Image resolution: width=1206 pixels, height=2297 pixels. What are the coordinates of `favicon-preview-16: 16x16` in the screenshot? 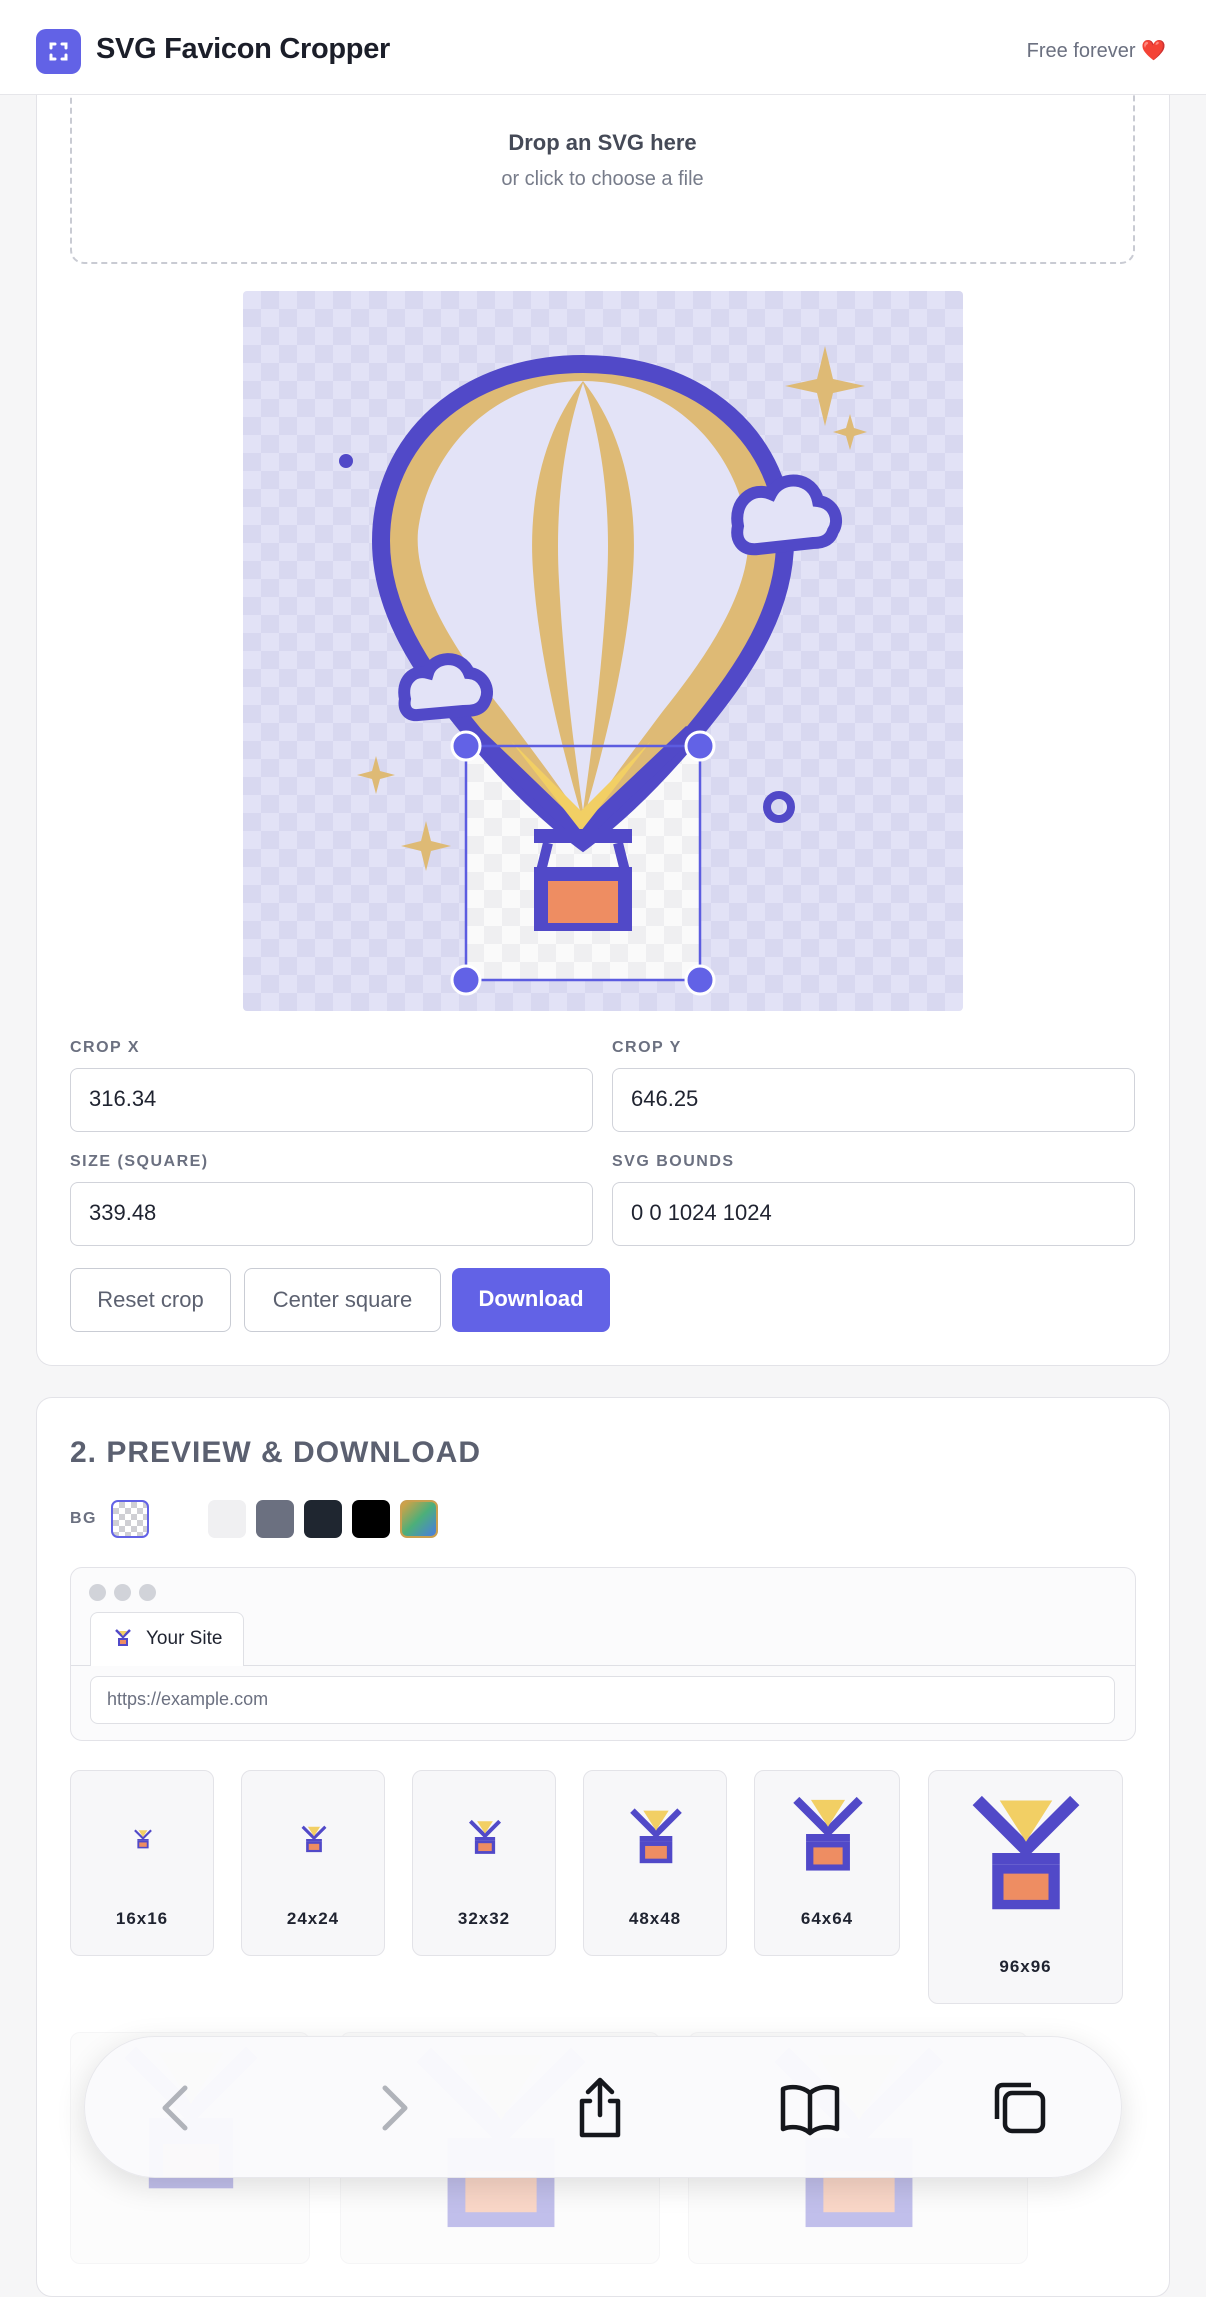 It's located at (142, 1863).